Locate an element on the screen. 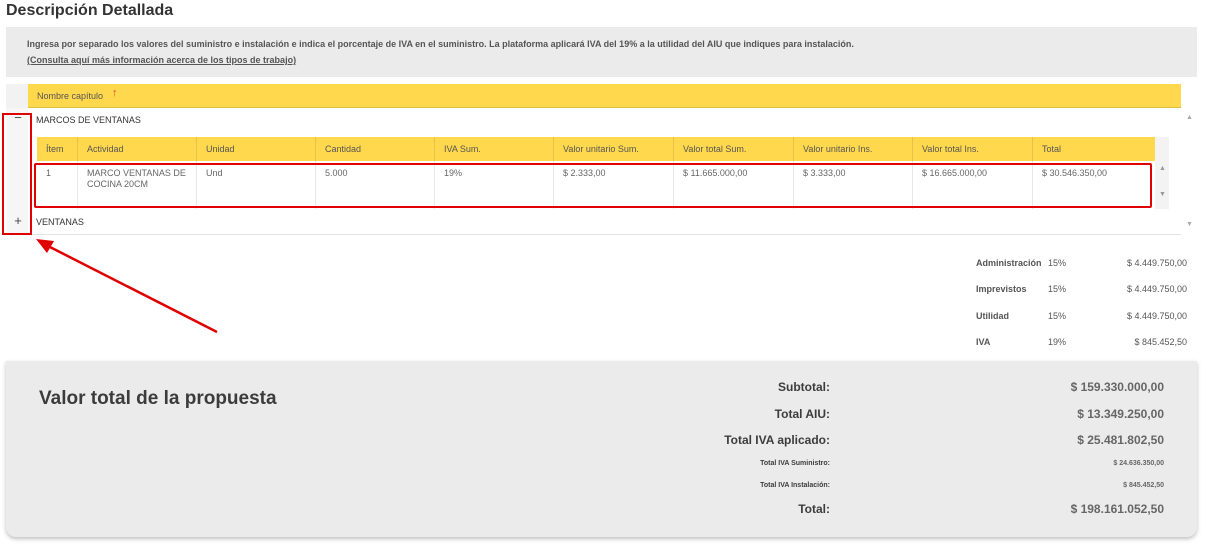 This screenshot has width=1216, height=554. annotation-arrow-icon is located at coordinates (127, 286).